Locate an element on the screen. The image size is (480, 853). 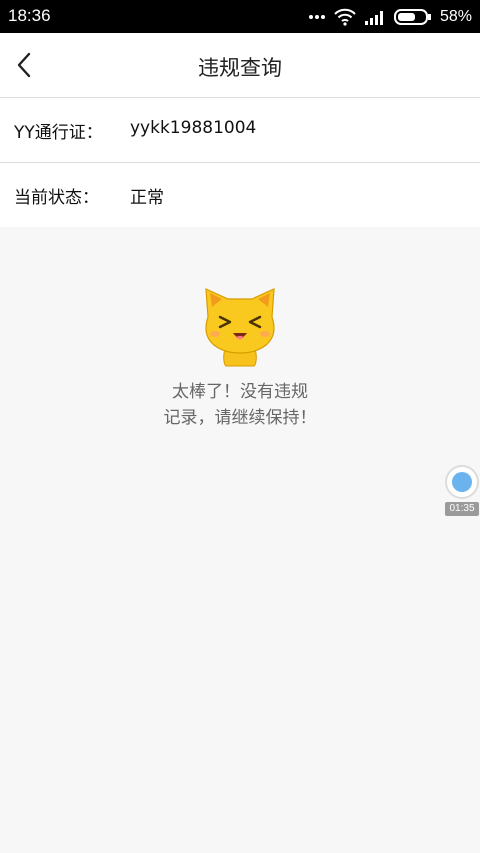
pass-row: YY通行证： yykk19881004 is located at coordinates (240, 130).